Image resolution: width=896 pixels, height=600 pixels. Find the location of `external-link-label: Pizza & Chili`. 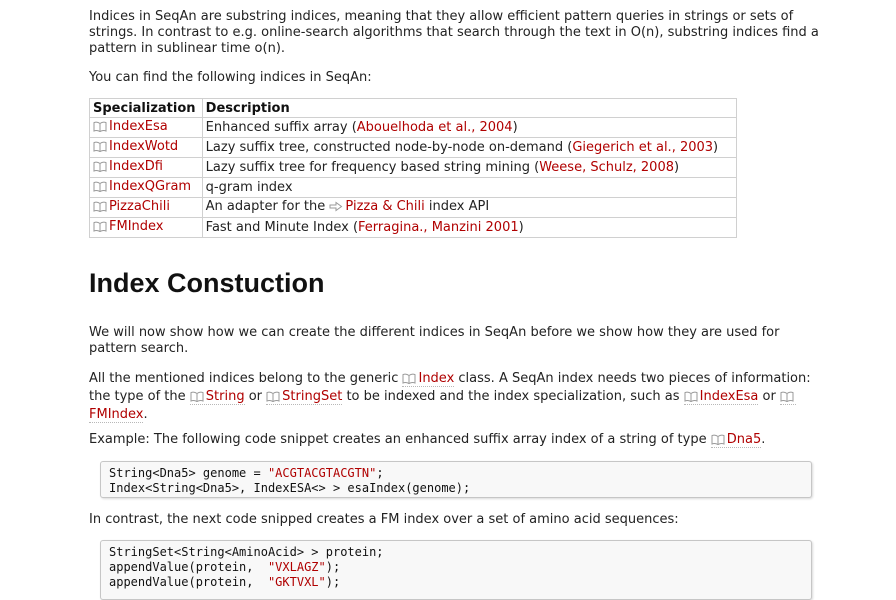

external-link-label: Pizza & Chili is located at coordinates (385, 206).